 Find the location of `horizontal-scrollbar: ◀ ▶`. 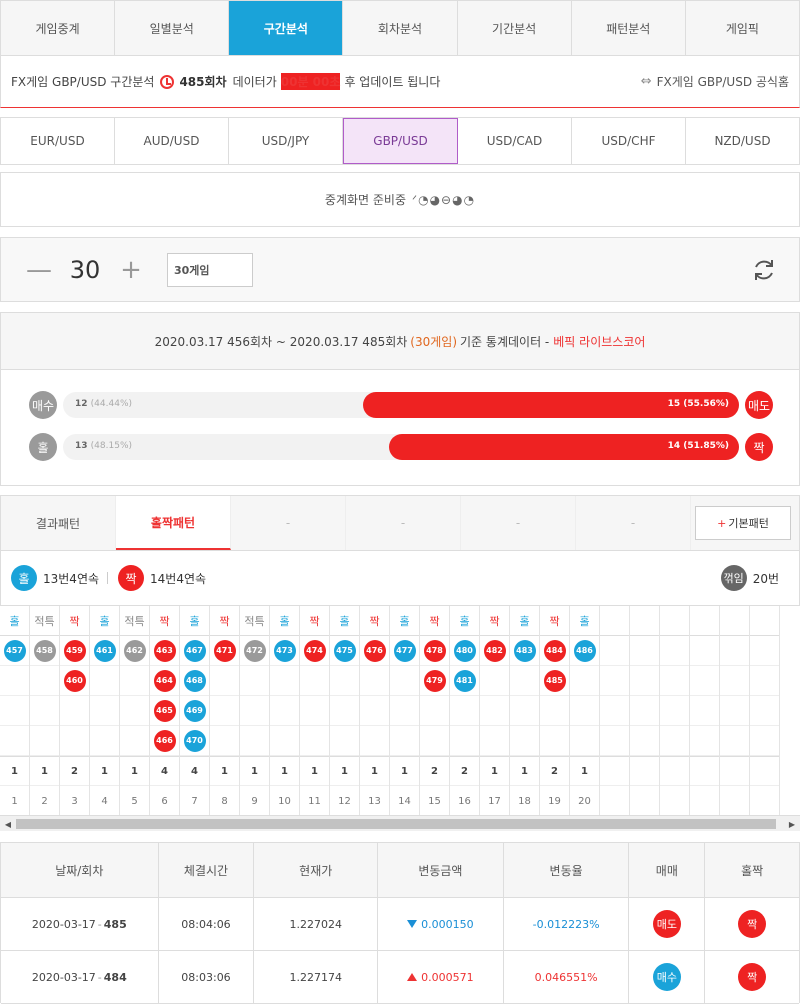

horizontal-scrollbar: ◀ ▶ is located at coordinates (400, 823).